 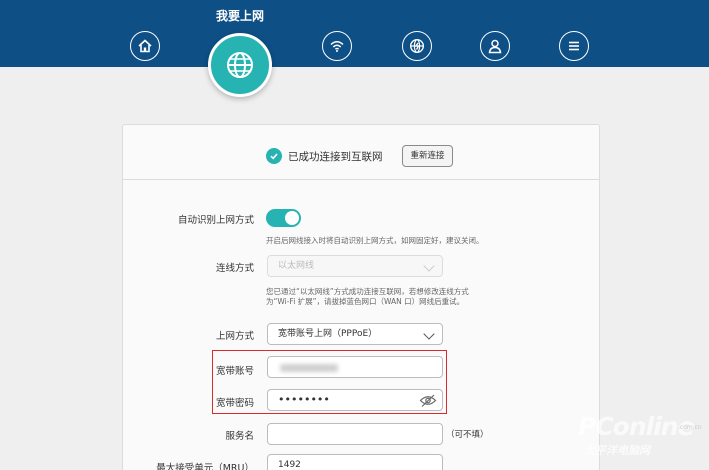 I want to click on internet-method-value: 宽带账号上网（PPPoE）, so click(x=328, y=334).